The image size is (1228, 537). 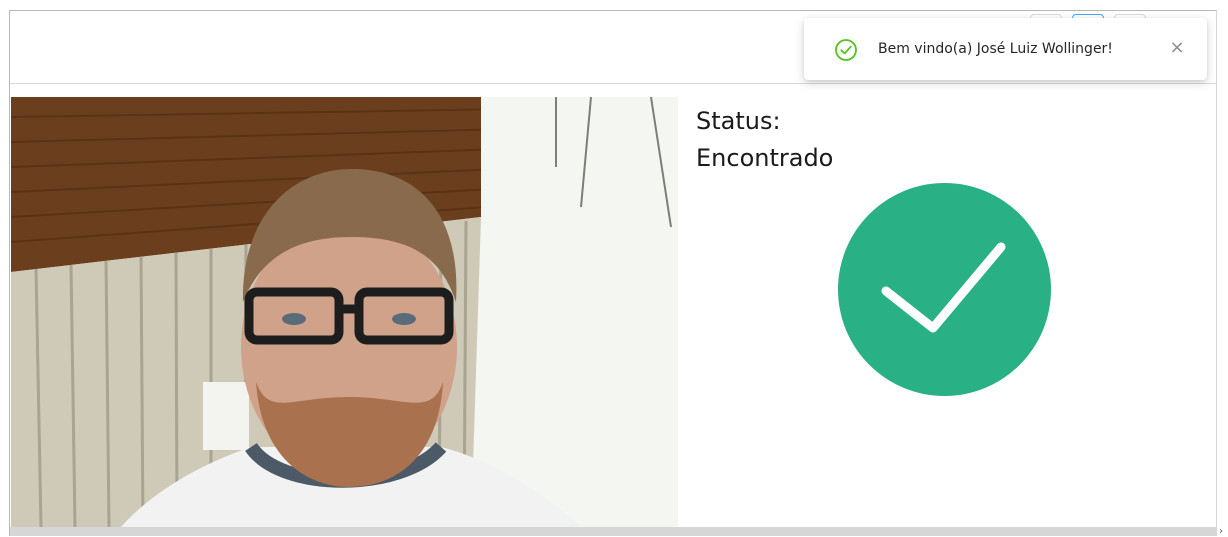 I want to click on horizontal-scrollbar, so click(x=613, y=531).